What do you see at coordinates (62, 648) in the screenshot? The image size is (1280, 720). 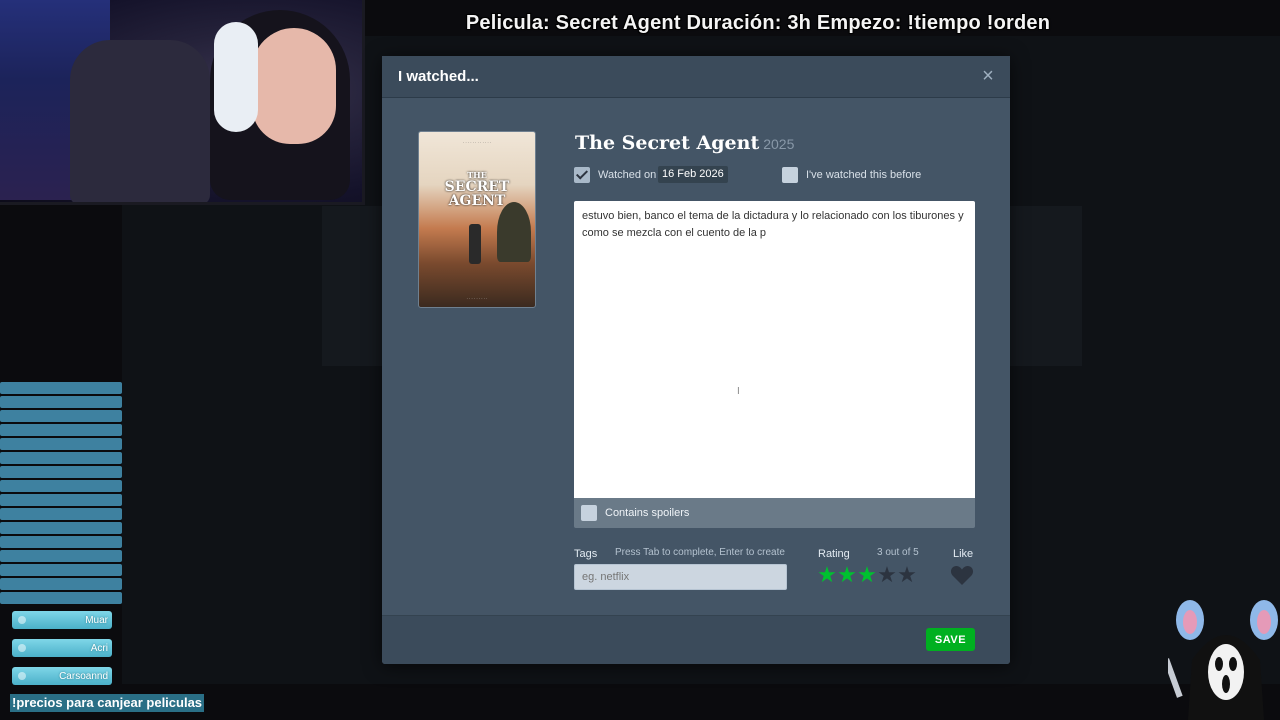 I see `stream-alert: Acri` at bounding box center [62, 648].